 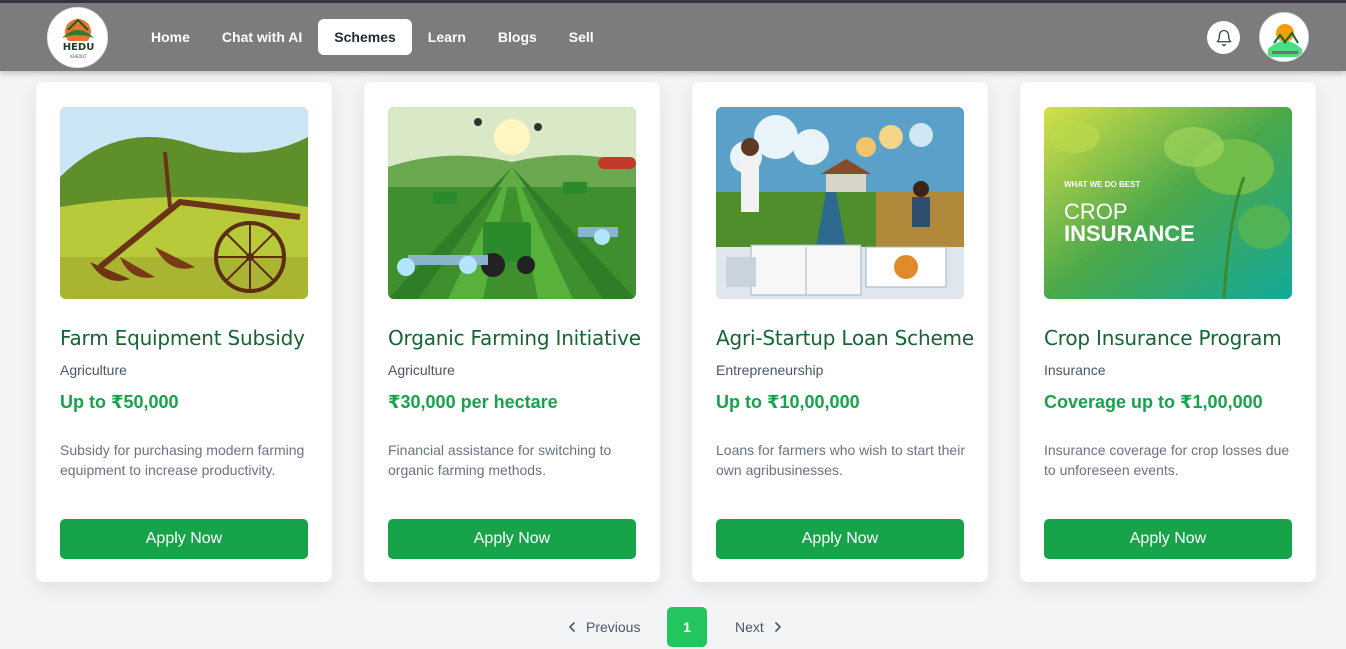 I want to click on previous-page-button: Previous, so click(x=603, y=627).